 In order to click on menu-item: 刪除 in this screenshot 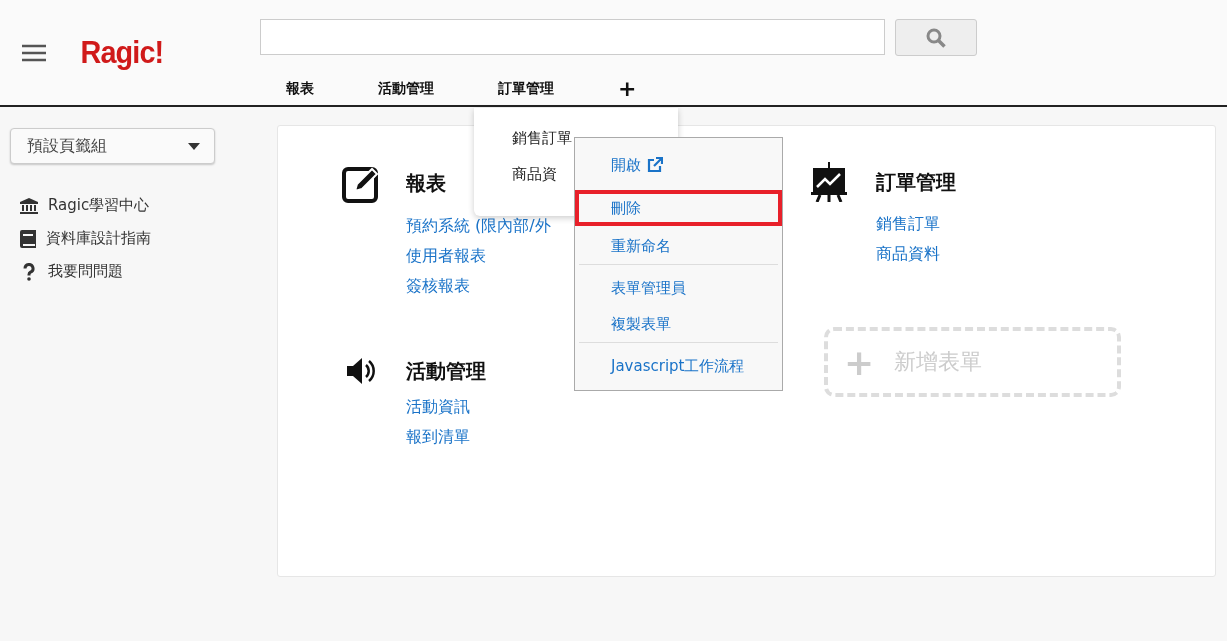, I will do `click(678, 208)`.